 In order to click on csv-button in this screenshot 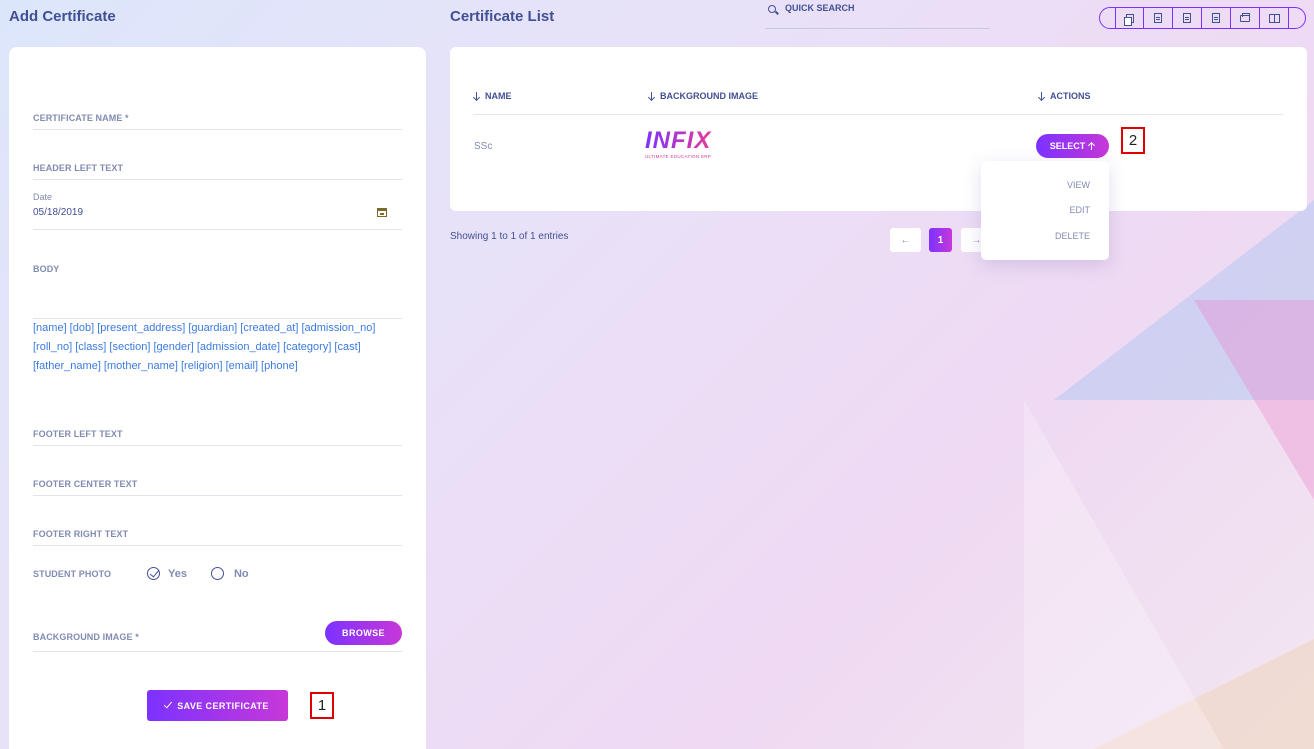, I will do `click(1187, 18)`.